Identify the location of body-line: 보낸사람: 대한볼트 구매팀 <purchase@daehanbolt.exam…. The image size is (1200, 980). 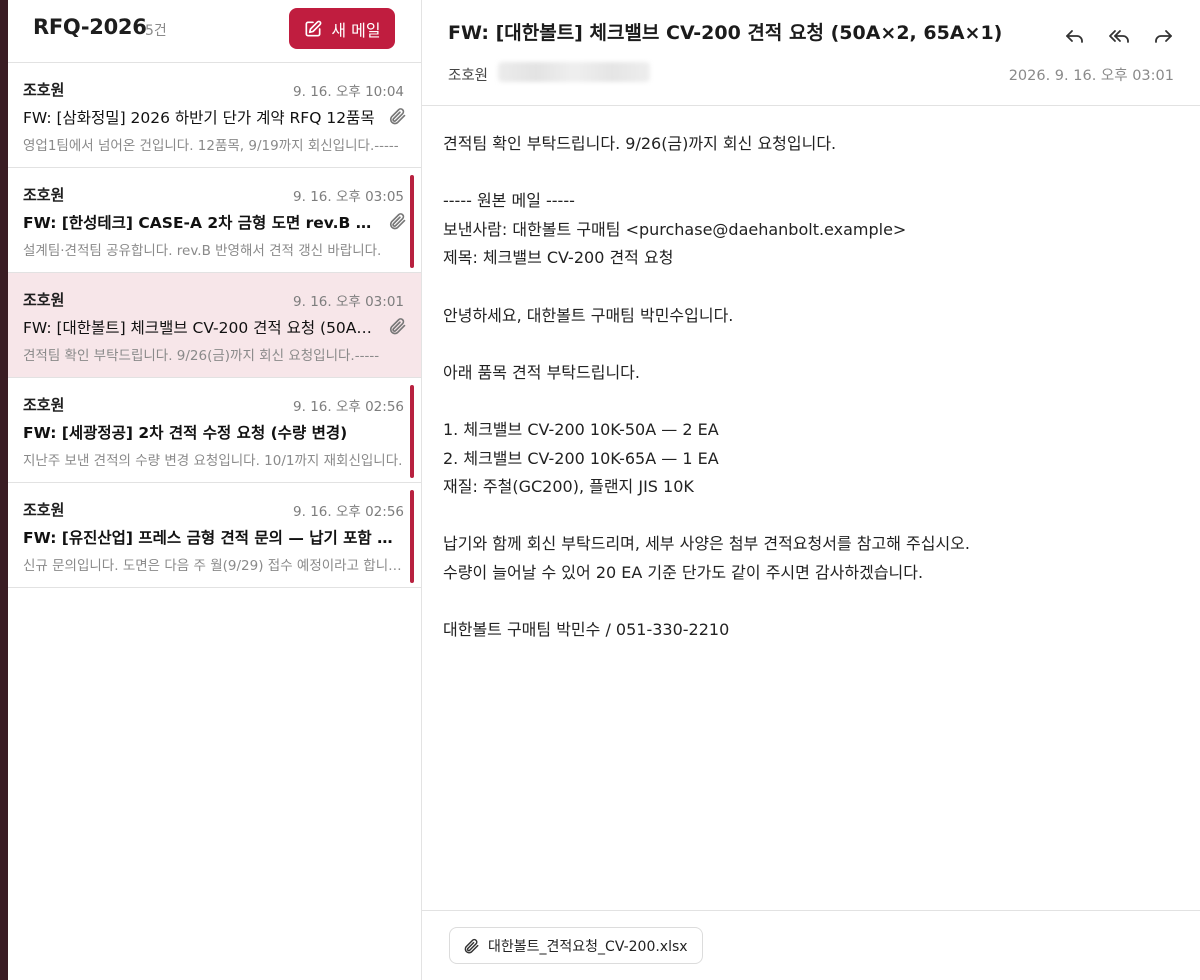
(675, 229).